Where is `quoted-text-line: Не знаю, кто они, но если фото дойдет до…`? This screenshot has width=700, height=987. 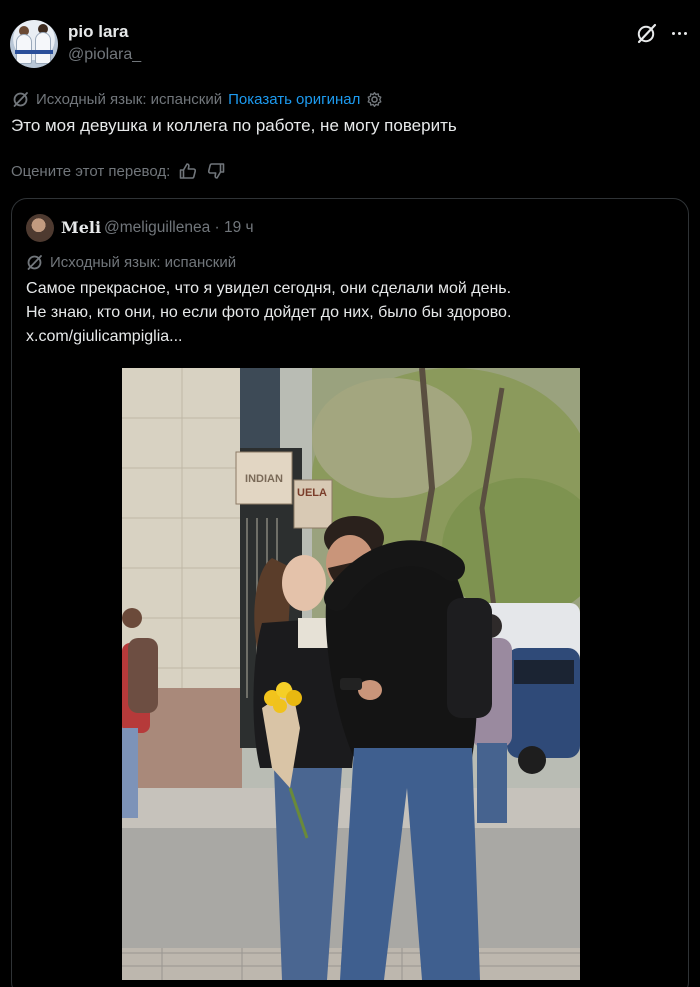 quoted-text-line: Не знаю, кто они, но если фото дойдет до… is located at coordinates (269, 312).